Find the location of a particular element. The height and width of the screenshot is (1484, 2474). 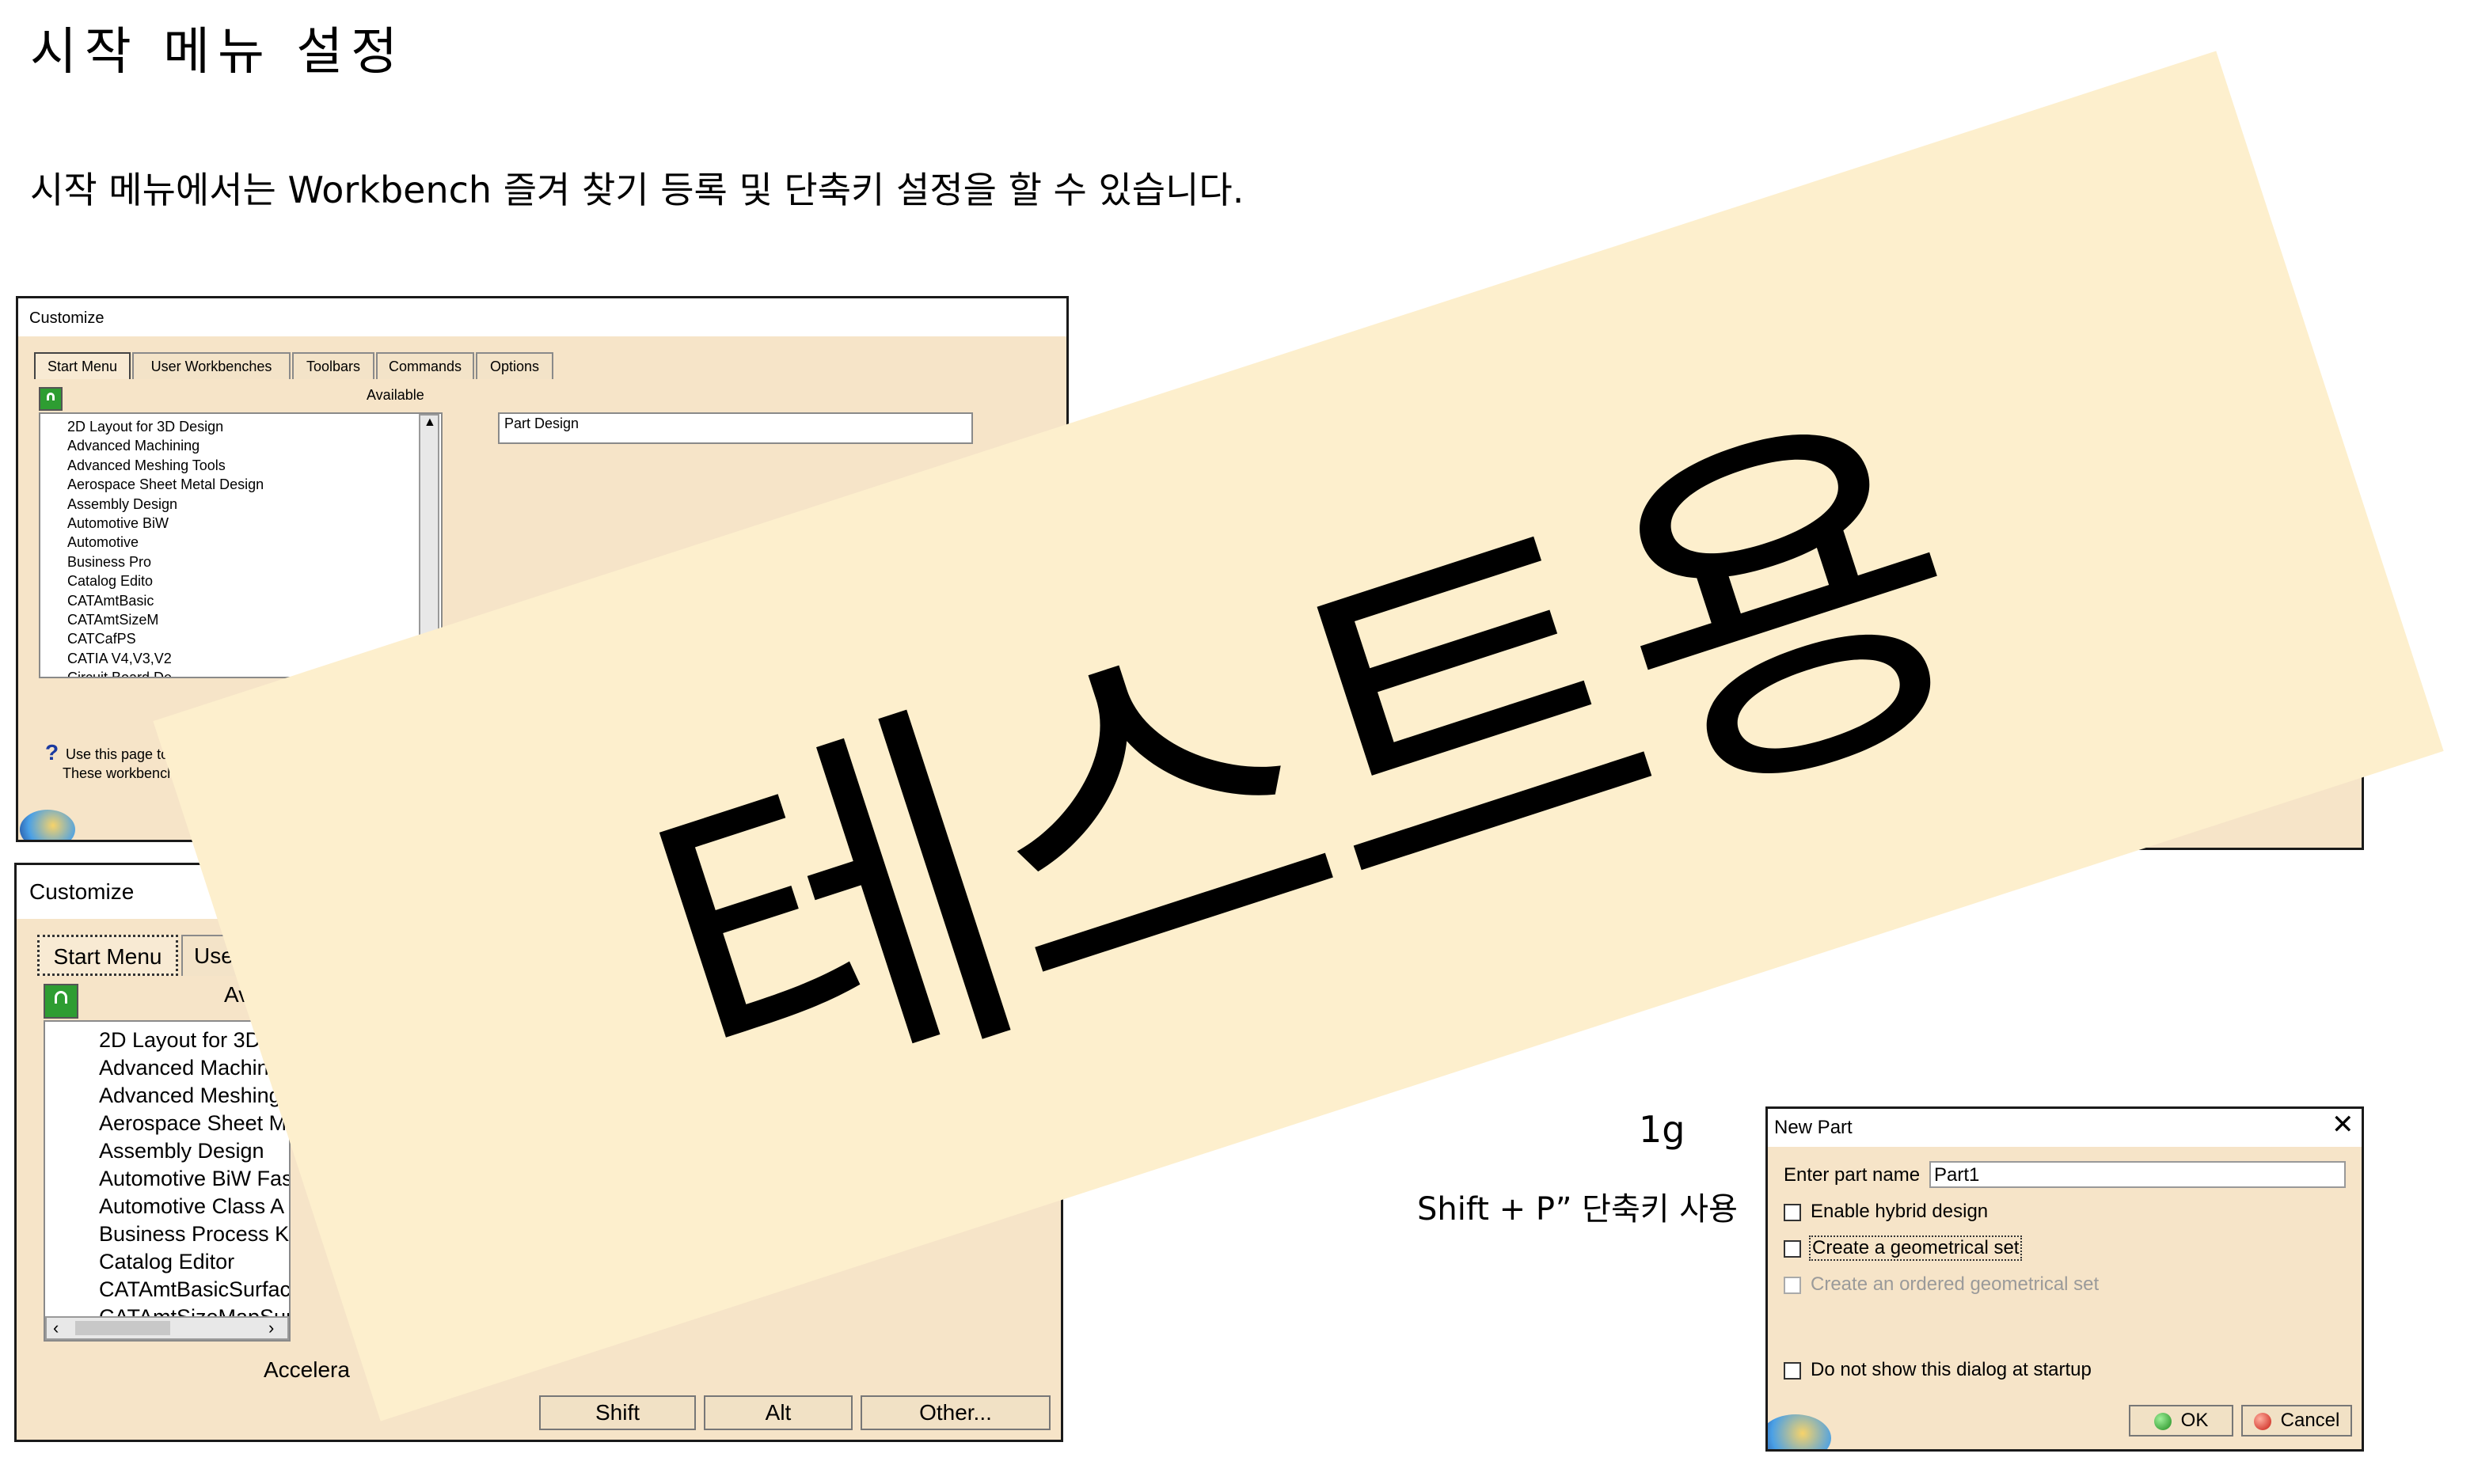

tab-commands: Commands is located at coordinates (425, 365).